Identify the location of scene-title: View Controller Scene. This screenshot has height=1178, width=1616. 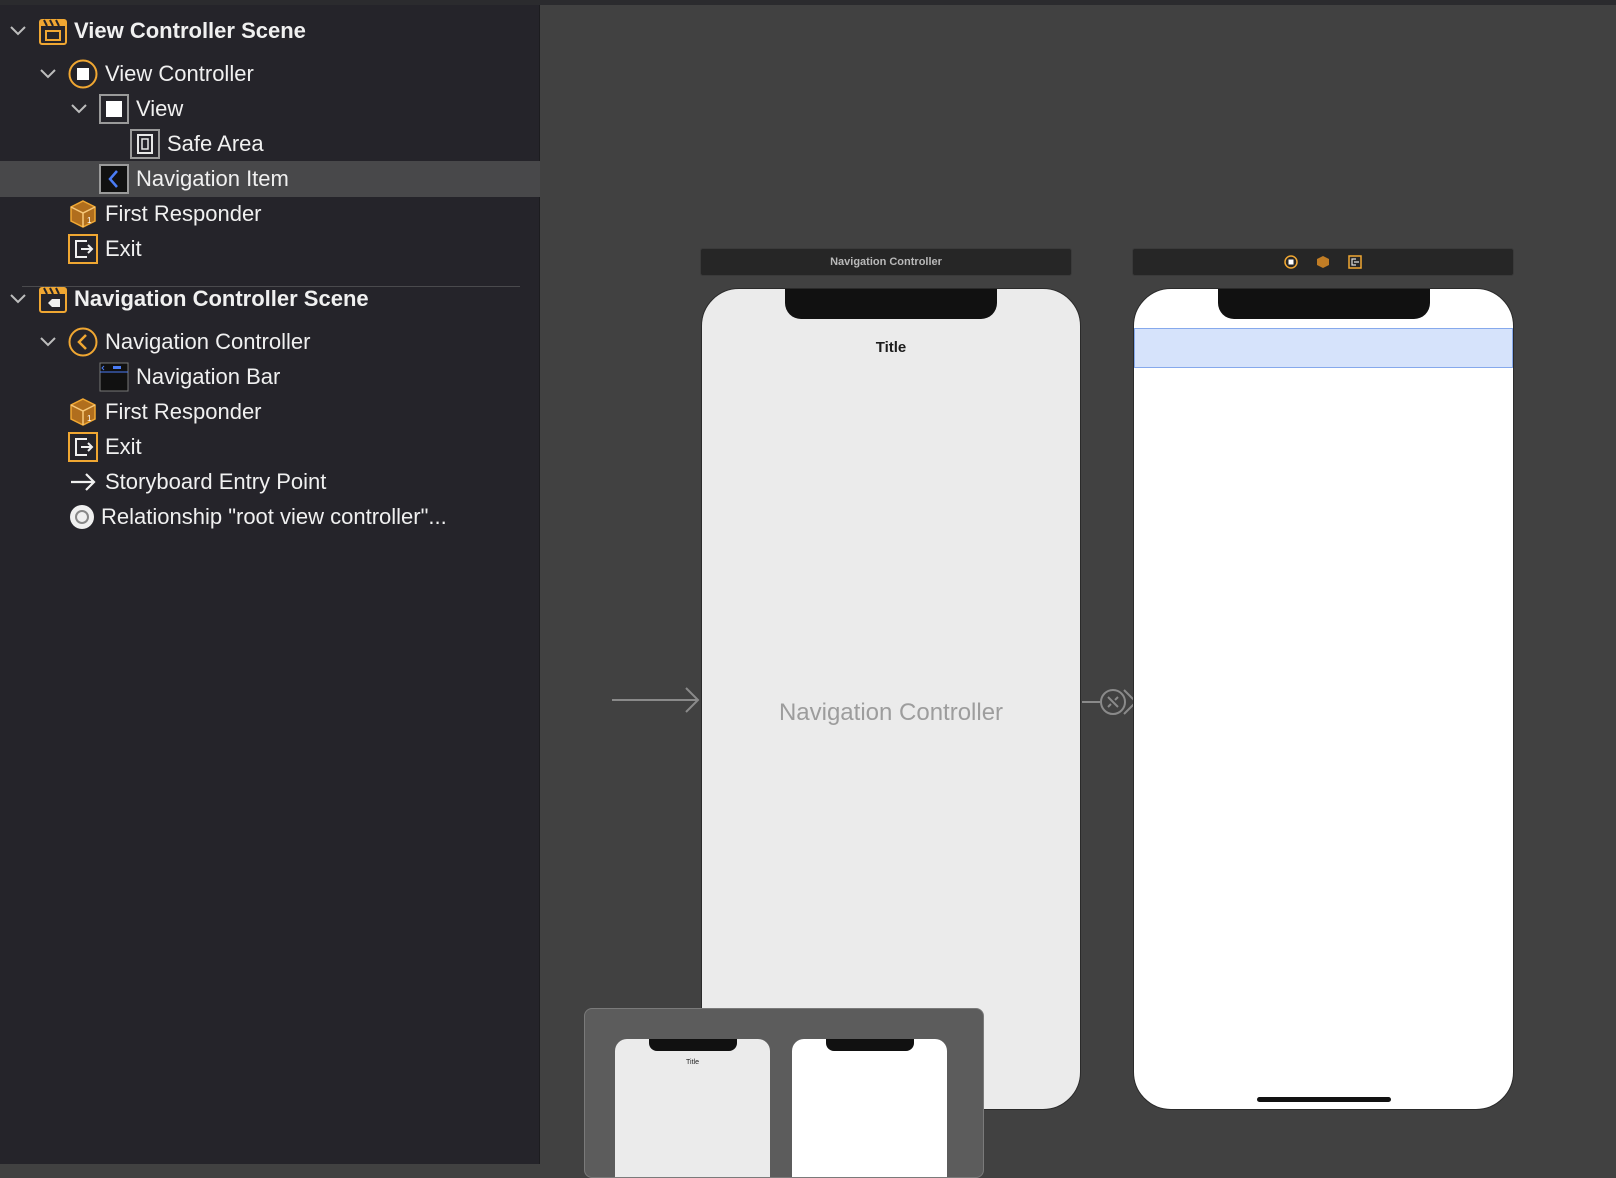
(190, 30).